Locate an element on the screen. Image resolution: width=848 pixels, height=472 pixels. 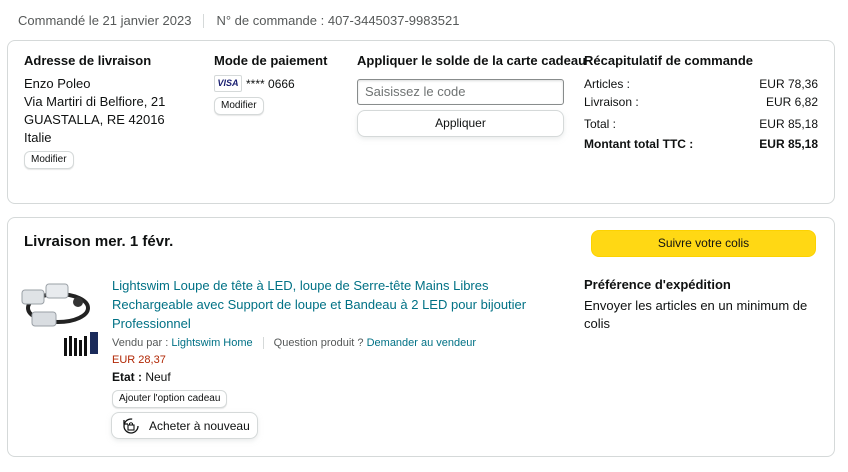
order-summary-heading: Récapitulatif de commande is located at coordinates (669, 60).